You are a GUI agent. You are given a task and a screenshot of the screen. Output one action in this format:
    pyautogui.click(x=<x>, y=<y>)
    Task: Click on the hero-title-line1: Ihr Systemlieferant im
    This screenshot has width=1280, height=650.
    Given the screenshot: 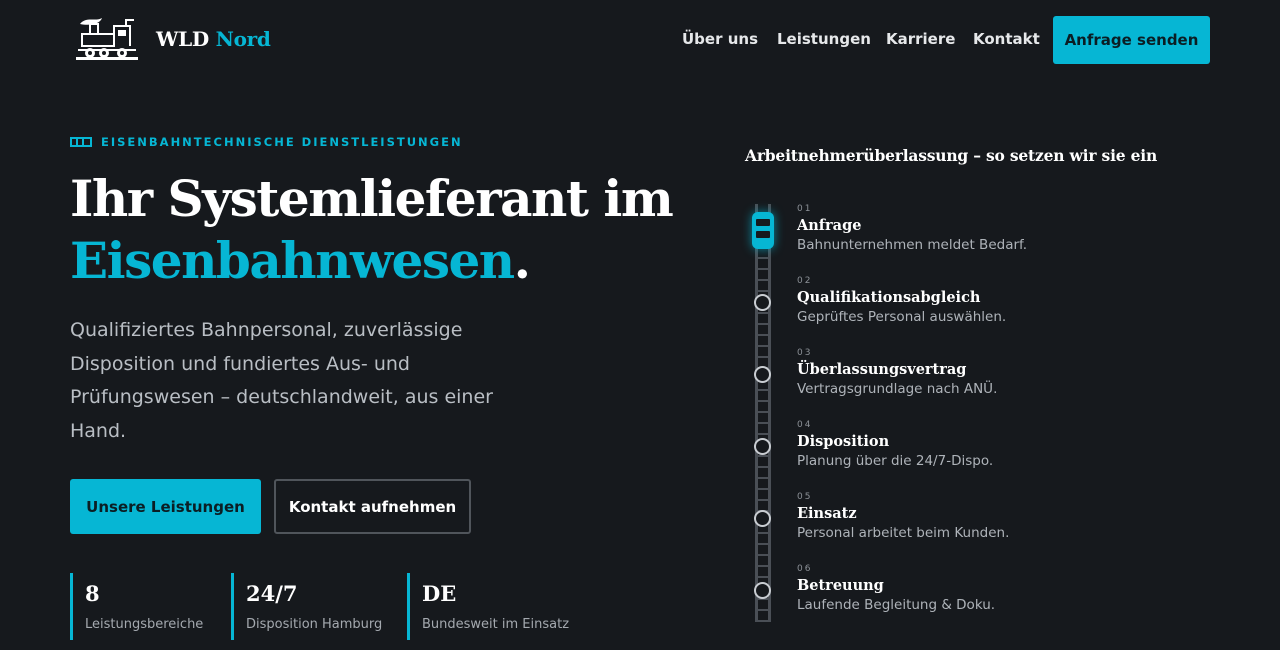 What is the action you would take?
    pyautogui.click(x=372, y=198)
    